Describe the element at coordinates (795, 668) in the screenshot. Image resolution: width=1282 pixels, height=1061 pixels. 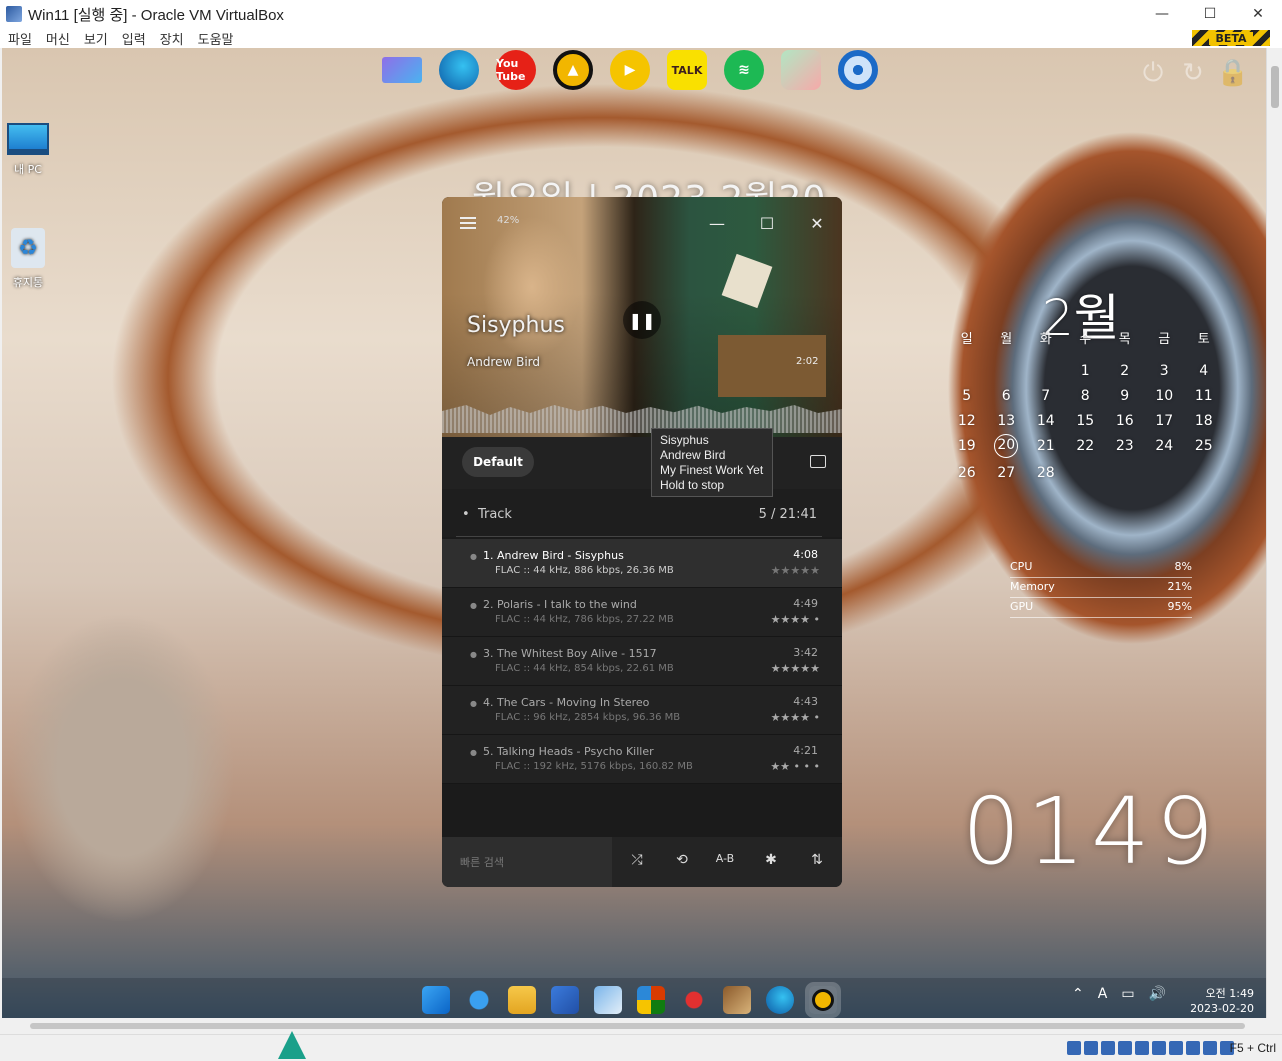
I see `track-rating: ★★★★★` at that location.